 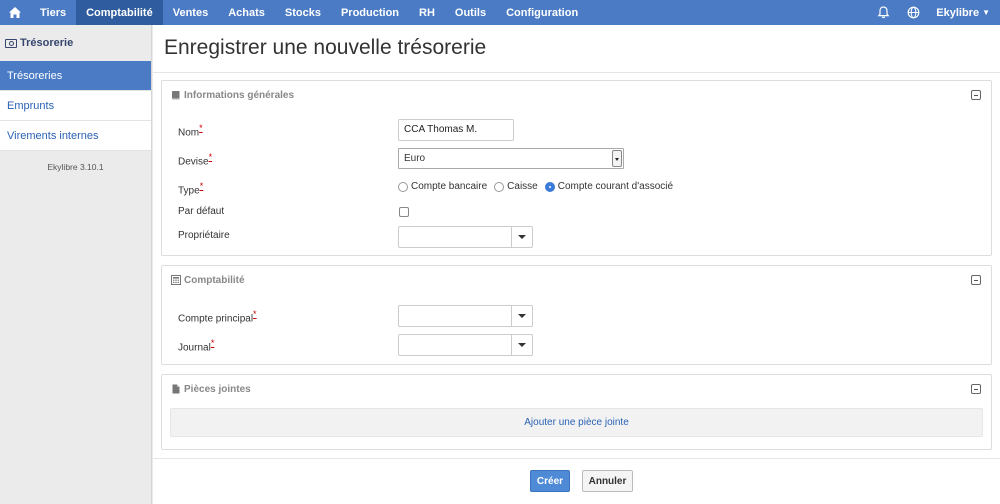 What do you see at coordinates (958, 12) in the screenshot?
I see `user-name: Ekylibre` at bounding box center [958, 12].